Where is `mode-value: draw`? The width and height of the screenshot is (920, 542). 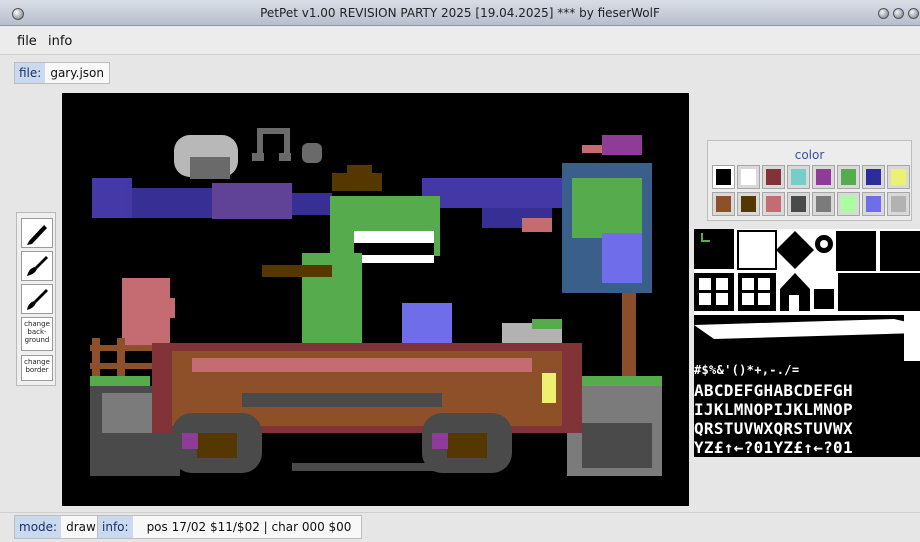
mode-value: draw is located at coordinates (81, 527).